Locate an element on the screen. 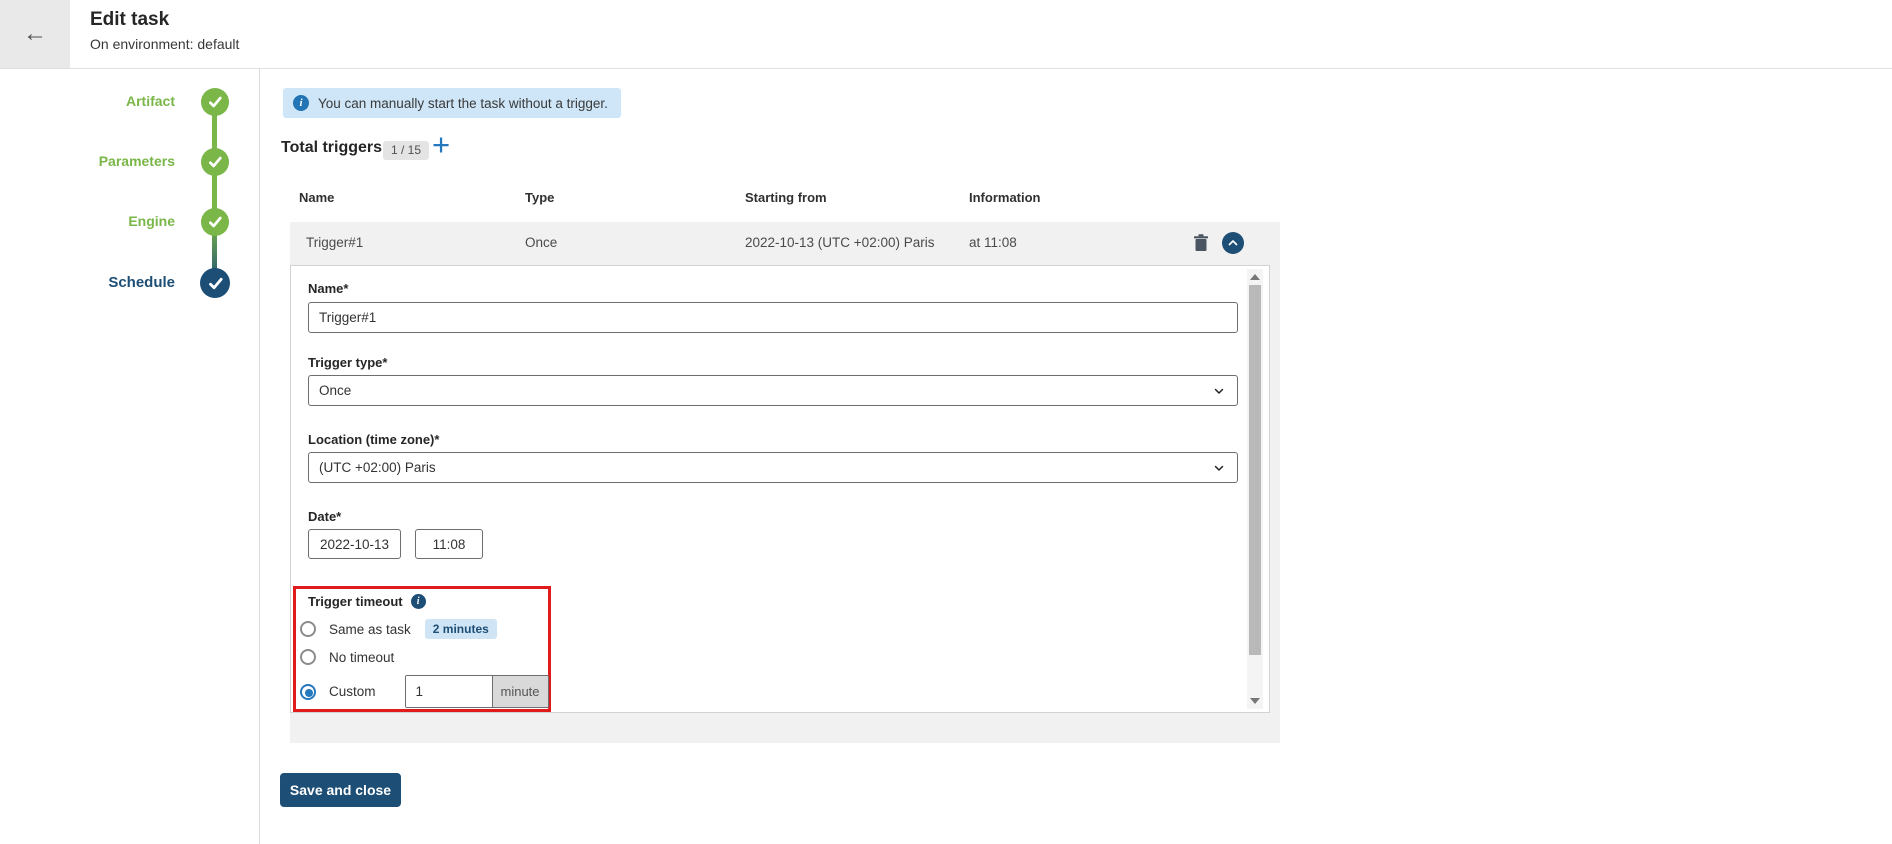 This screenshot has width=1892, height=844. location-select: (UTC +02:00) Paris is located at coordinates (773, 467).